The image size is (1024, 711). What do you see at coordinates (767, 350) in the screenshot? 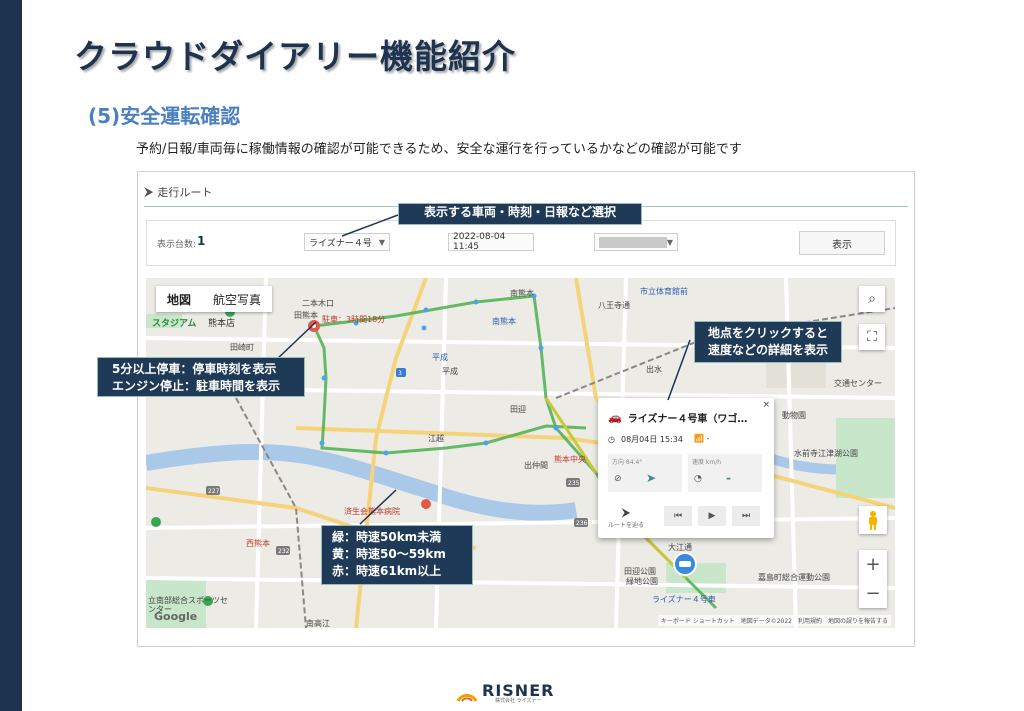
I see `callout-click-line2: 速度などの詳細を表示` at bounding box center [767, 350].